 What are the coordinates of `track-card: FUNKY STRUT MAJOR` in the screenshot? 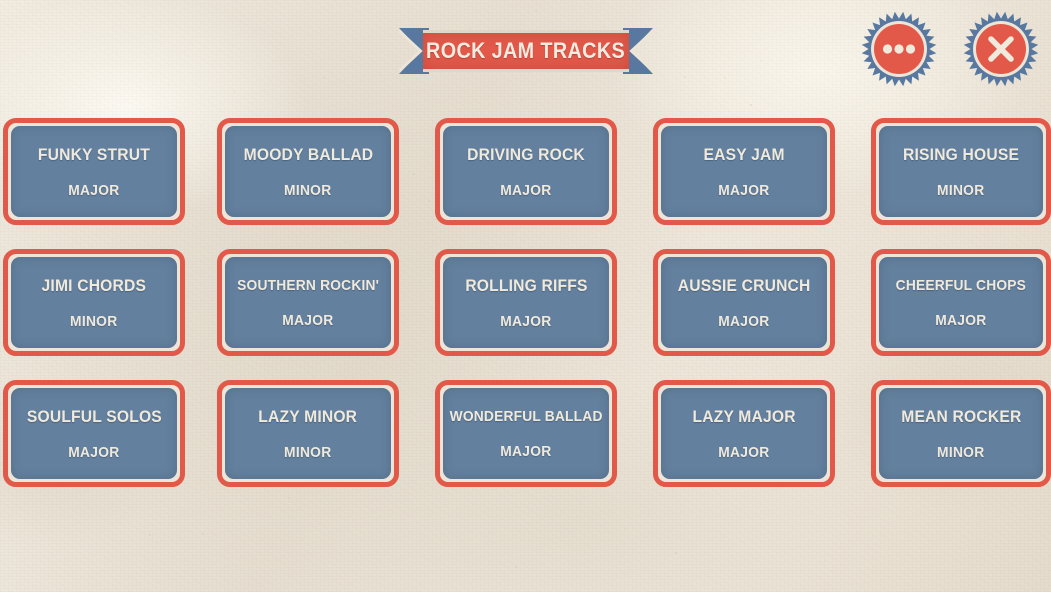 It's located at (94, 171).